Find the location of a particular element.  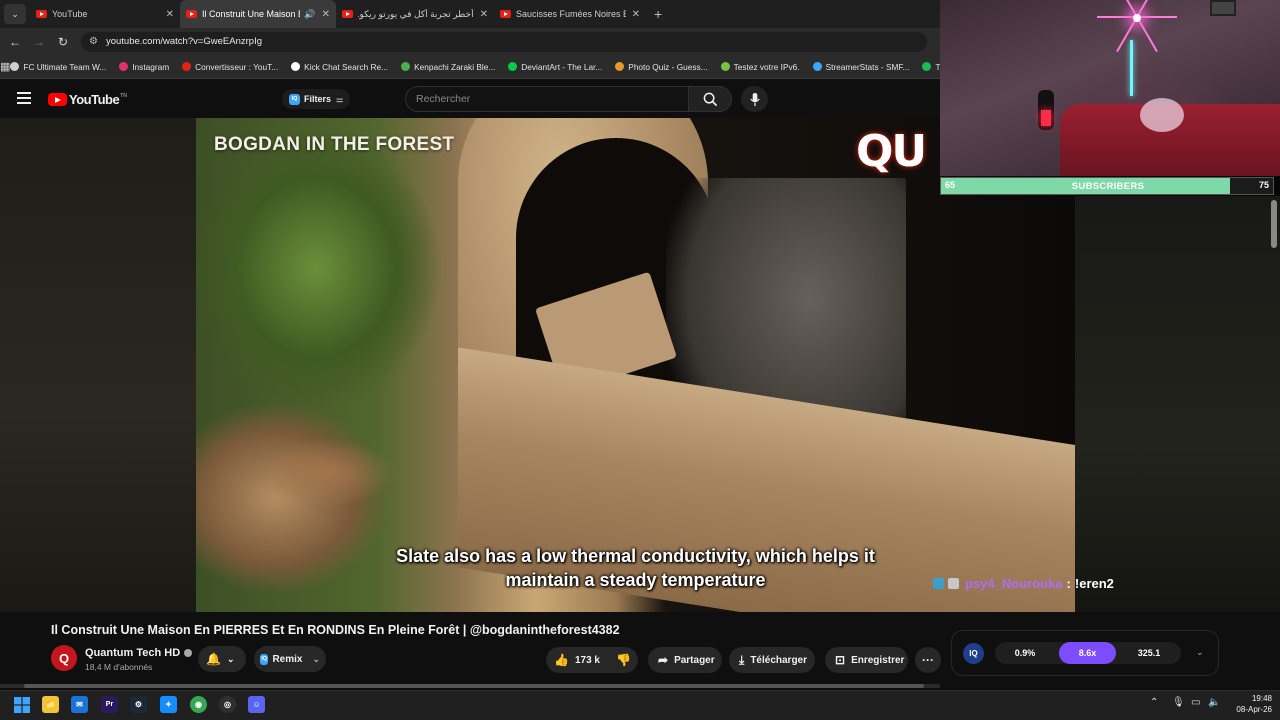

tab-youtube: YouTube ✕ is located at coordinates (105, 14).